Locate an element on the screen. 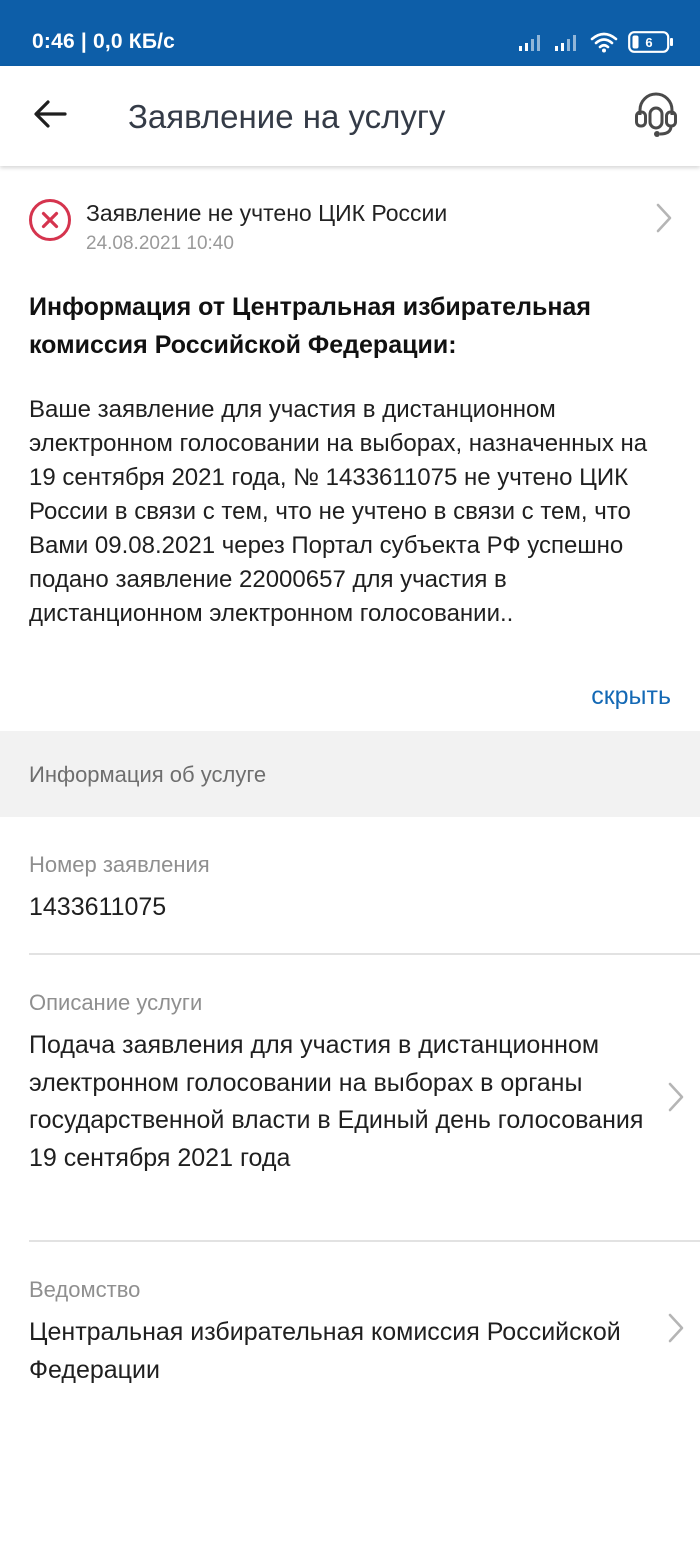  status-bar: 0:46 | 0,0 КБ/с 6 is located at coordinates (350, 33).